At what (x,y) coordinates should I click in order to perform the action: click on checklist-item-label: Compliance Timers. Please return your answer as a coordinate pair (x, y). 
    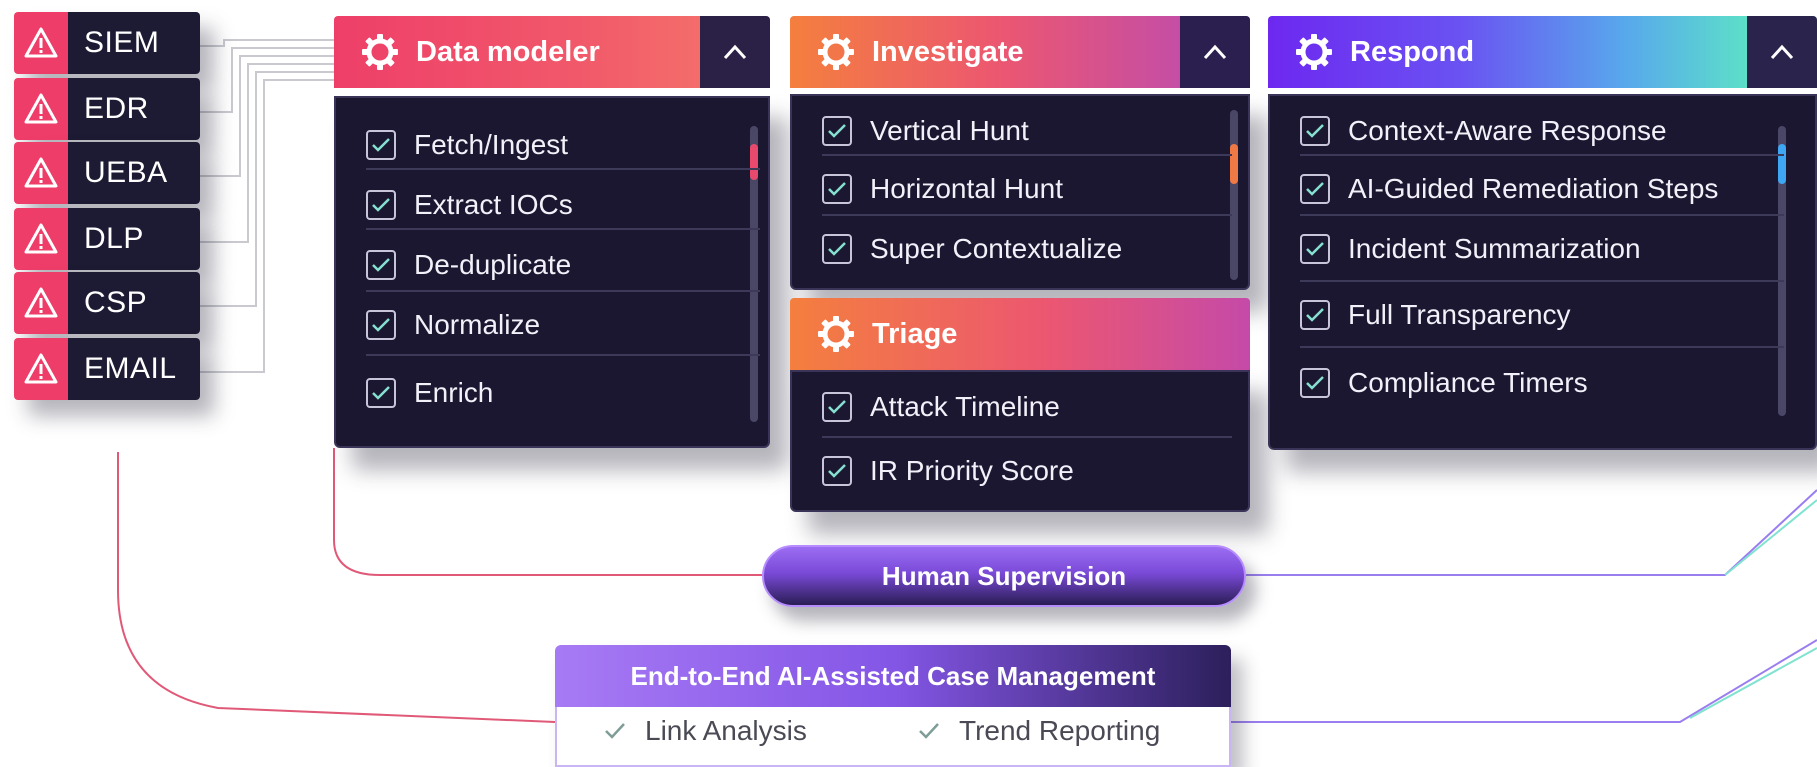
    Looking at the image, I should click on (1468, 382).